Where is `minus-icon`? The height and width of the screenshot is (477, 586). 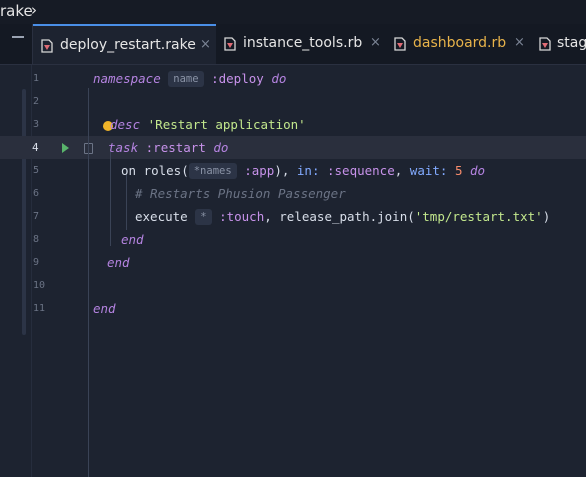
minus-icon is located at coordinates (18, 37).